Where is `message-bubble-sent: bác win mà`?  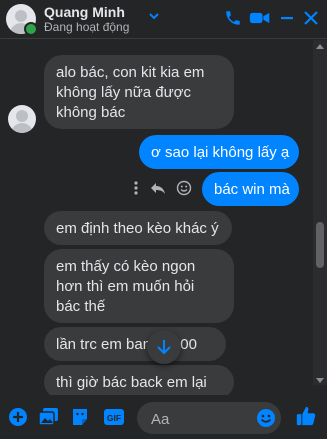 message-bubble-sent: bác win mà is located at coordinates (250, 189).